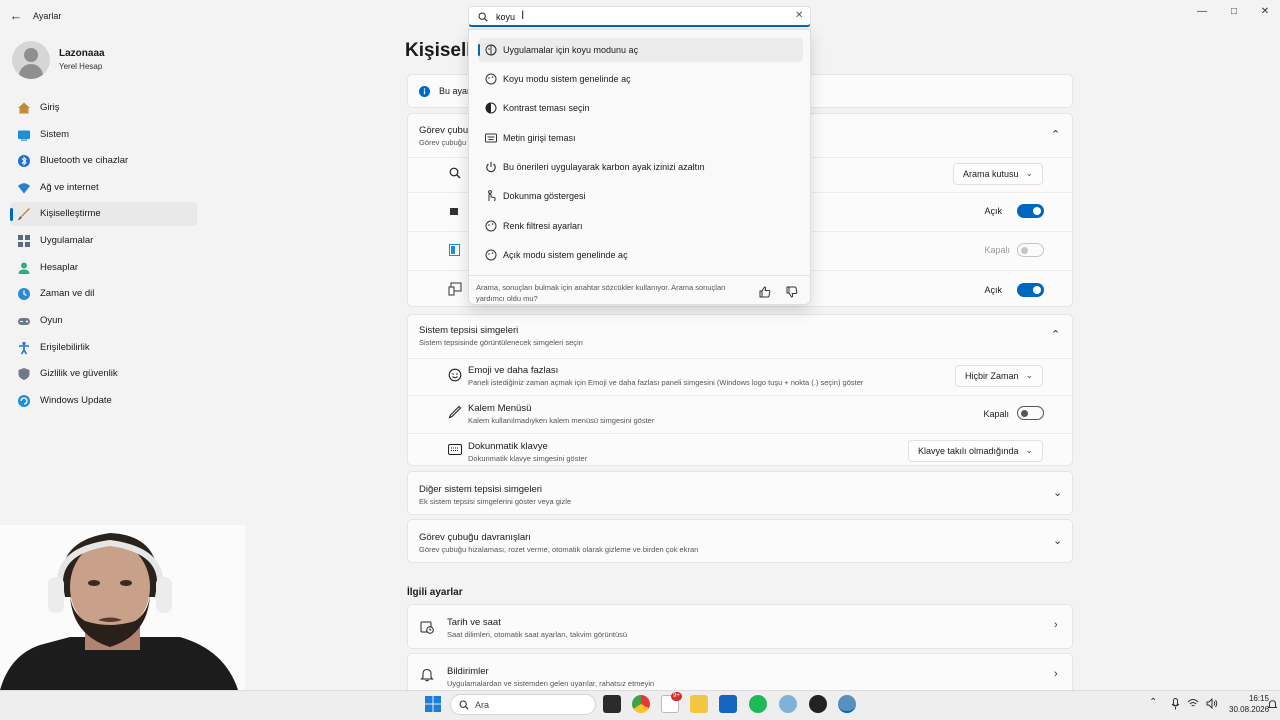 The image size is (1280, 720). What do you see at coordinates (992, 376) in the screenshot?
I see `dropdown-value: Hiçbir Zaman` at bounding box center [992, 376].